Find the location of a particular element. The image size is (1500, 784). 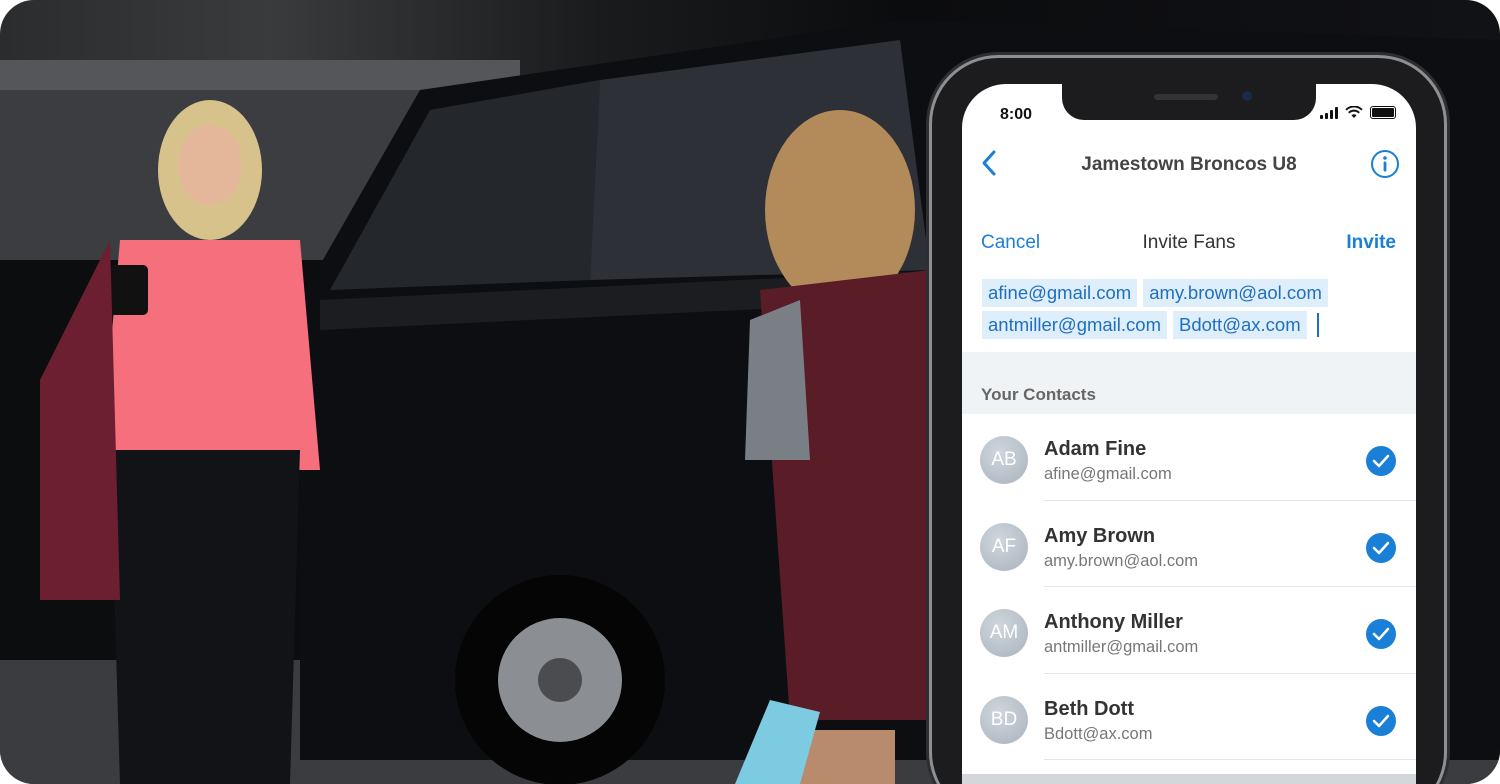

avatar: AF is located at coordinates (1004, 546).